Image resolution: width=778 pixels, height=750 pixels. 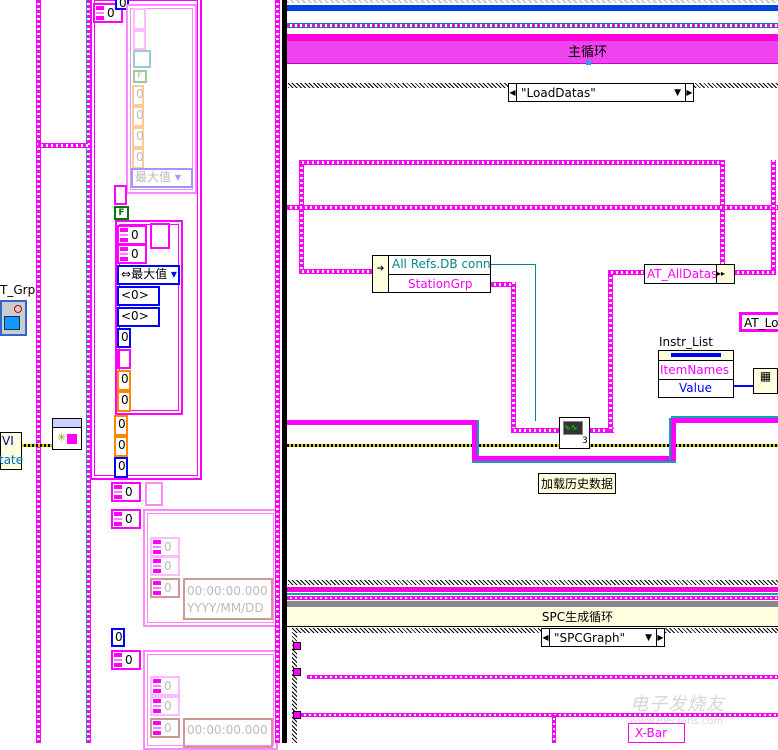 What do you see at coordinates (11, 451) in the screenshot?
I see `vi-state-node: VI tate` at bounding box center [11, 451].